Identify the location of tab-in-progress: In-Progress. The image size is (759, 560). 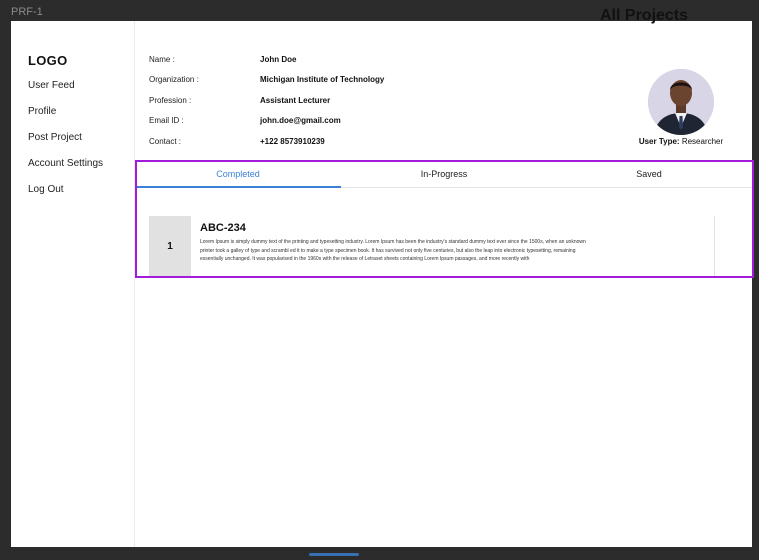
(444, 174).